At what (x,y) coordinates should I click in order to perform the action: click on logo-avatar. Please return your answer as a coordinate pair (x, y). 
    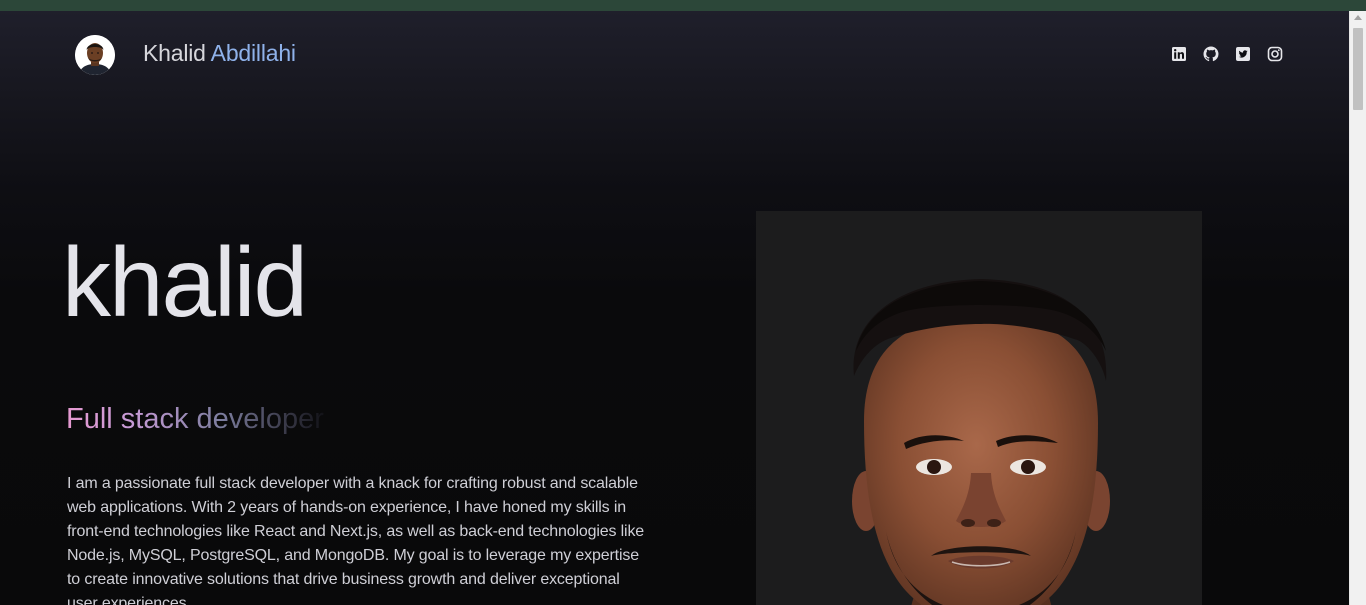
    Looking at the image, I should click on (95, 55).